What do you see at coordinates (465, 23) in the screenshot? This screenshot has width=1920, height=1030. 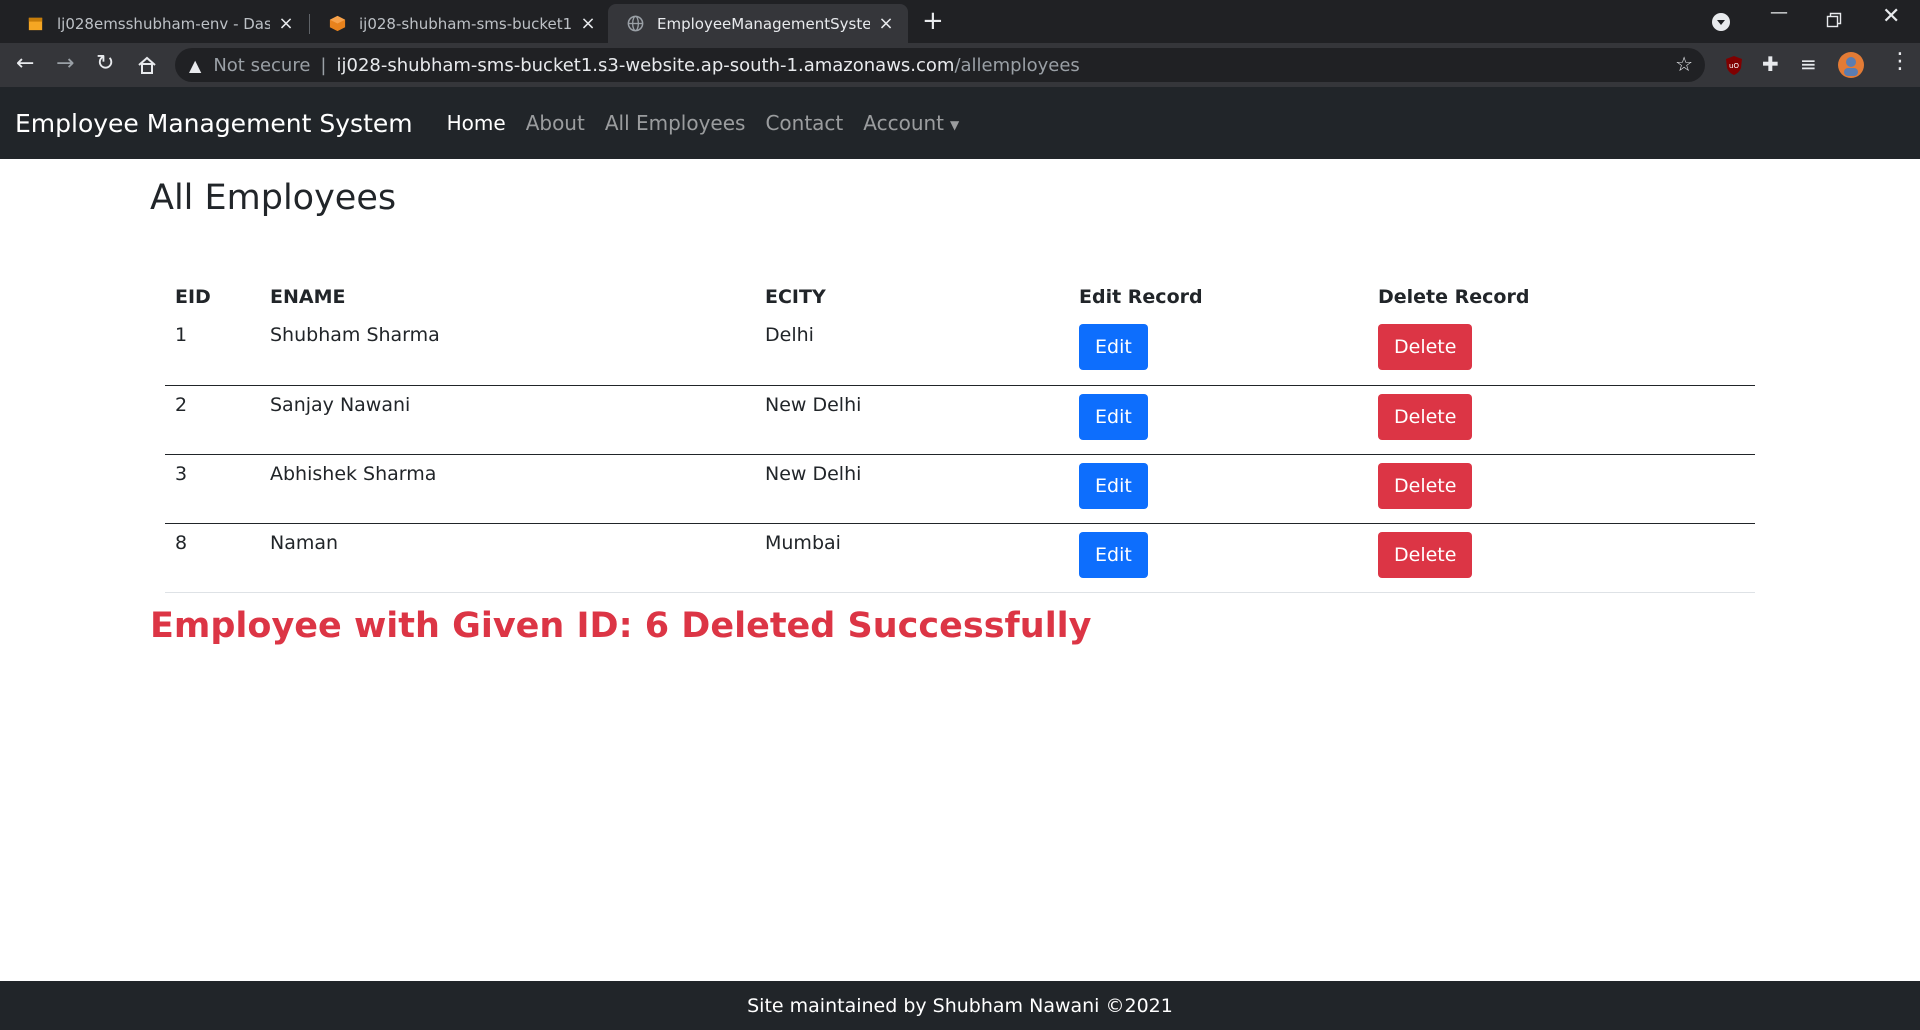 I see `tab-title: ij028-shubham-sms-bucket1 - S3` at bounding box center [465, 23].